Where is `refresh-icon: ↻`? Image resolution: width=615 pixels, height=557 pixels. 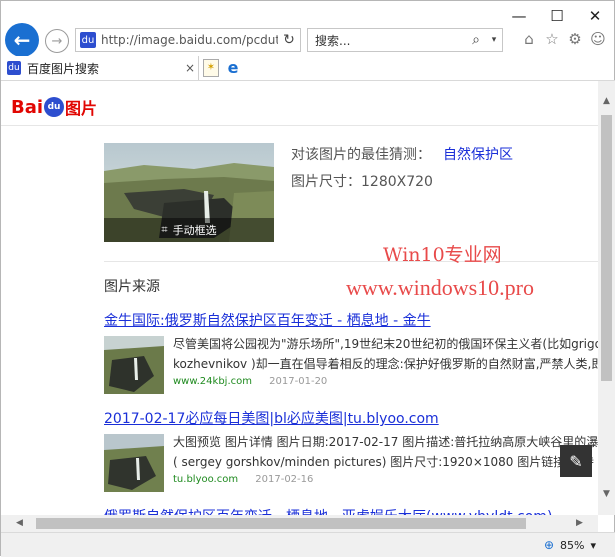 refresh-icon: ↻ is located at coordinates (289, 40).